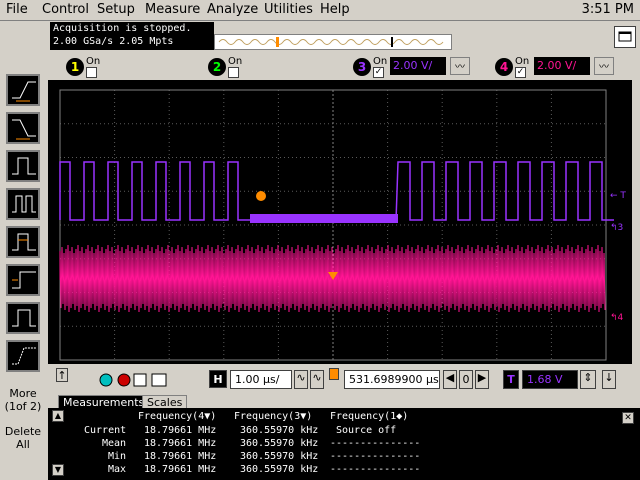 The height and width of the screenshot is (480, 640). I want to click on scroll-up-icon: ↑, so click(62, 375).